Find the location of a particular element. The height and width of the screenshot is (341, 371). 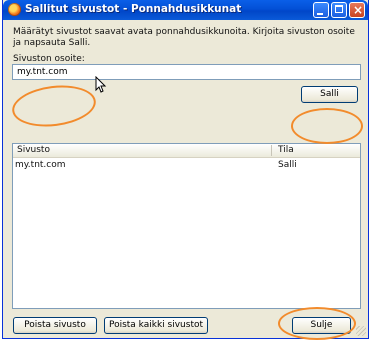

minimize-button is located at coordinates (321, 10).